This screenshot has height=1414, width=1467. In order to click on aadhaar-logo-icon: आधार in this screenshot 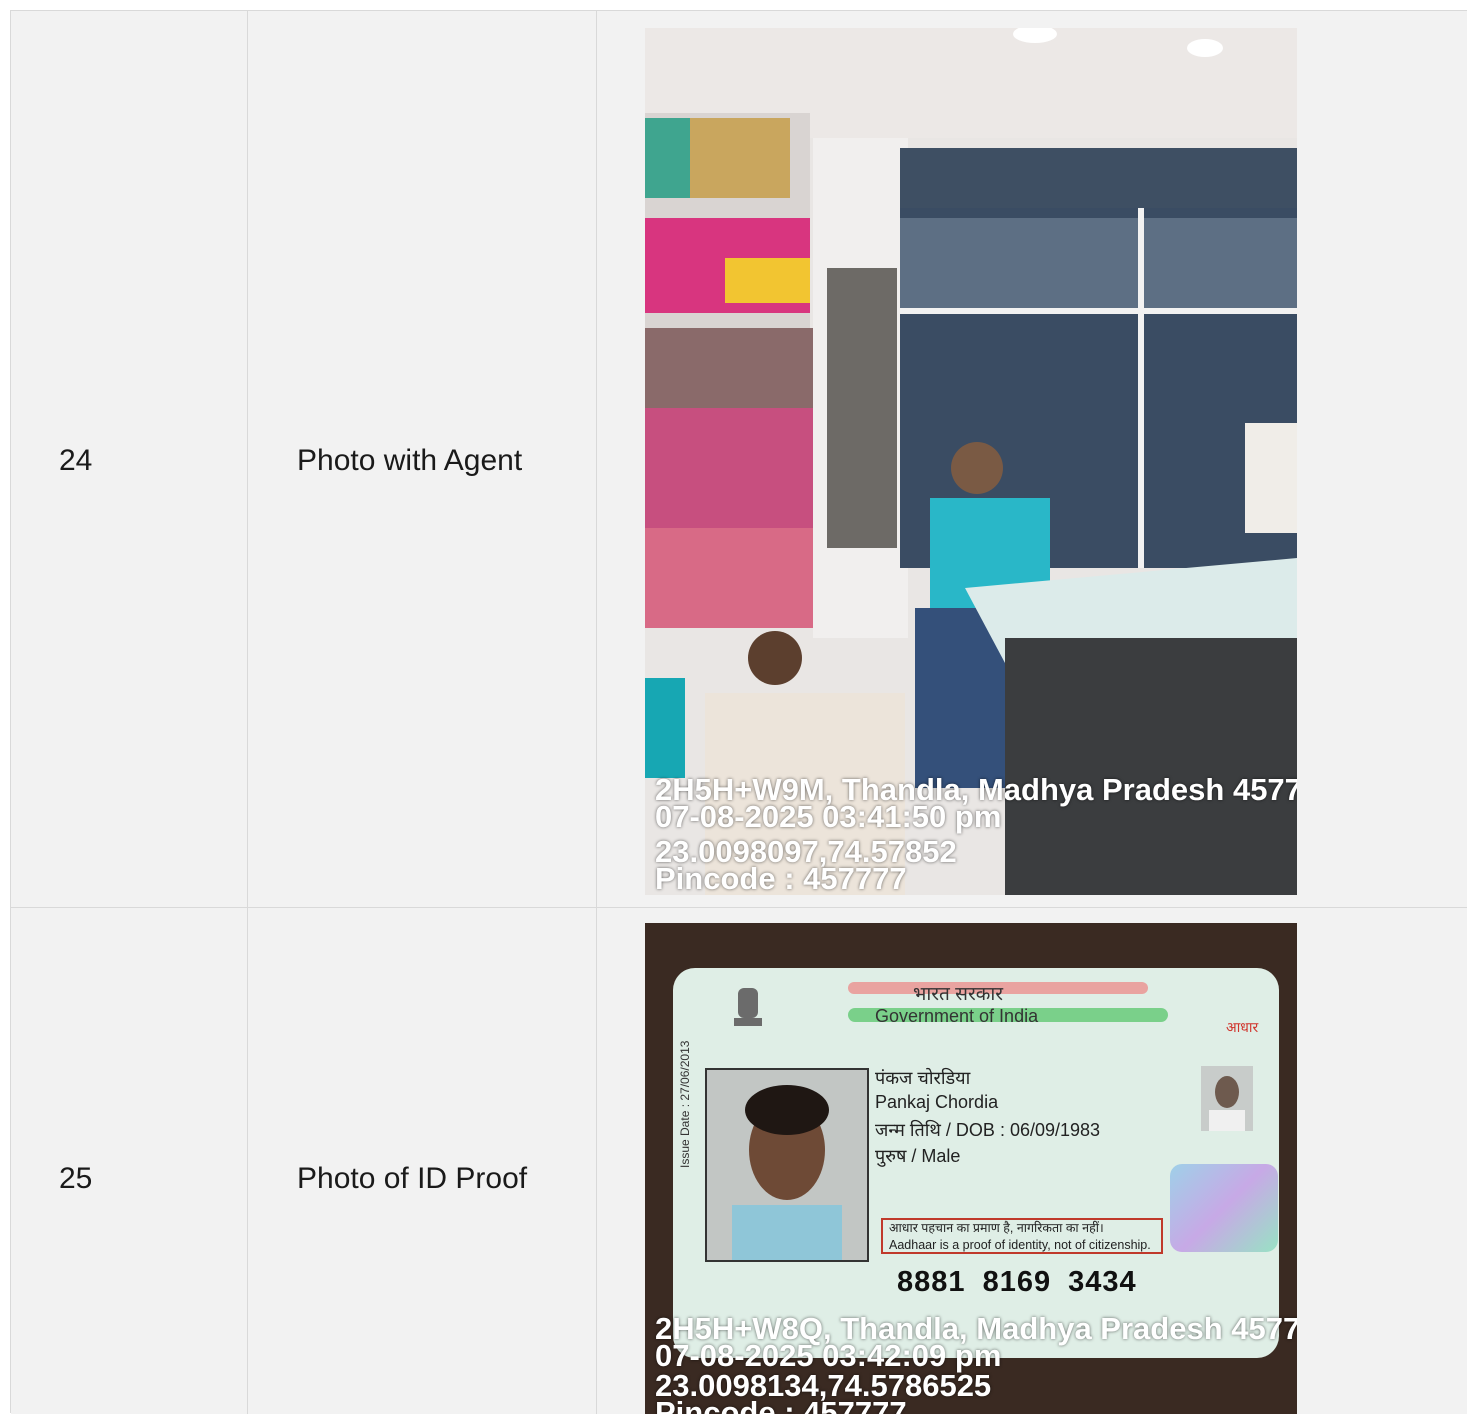, I will do `click(1242, 1027)`.